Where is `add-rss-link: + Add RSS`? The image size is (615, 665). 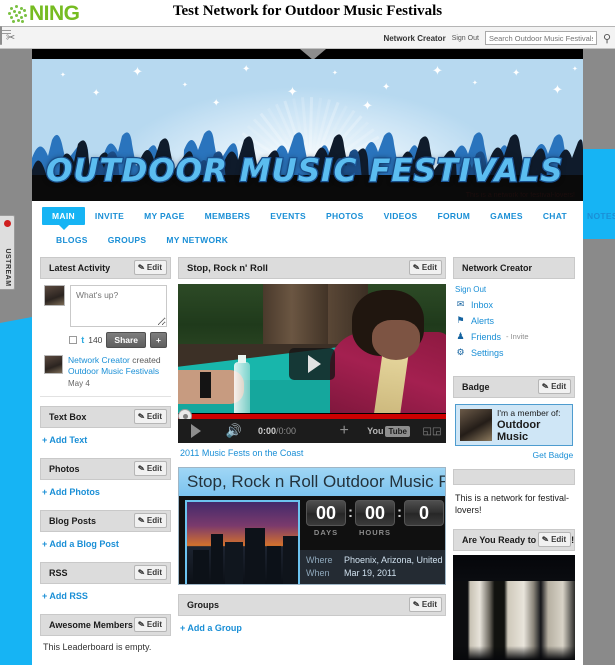 add-rss-link: + Add RSS is located at coordinates (65, 596).